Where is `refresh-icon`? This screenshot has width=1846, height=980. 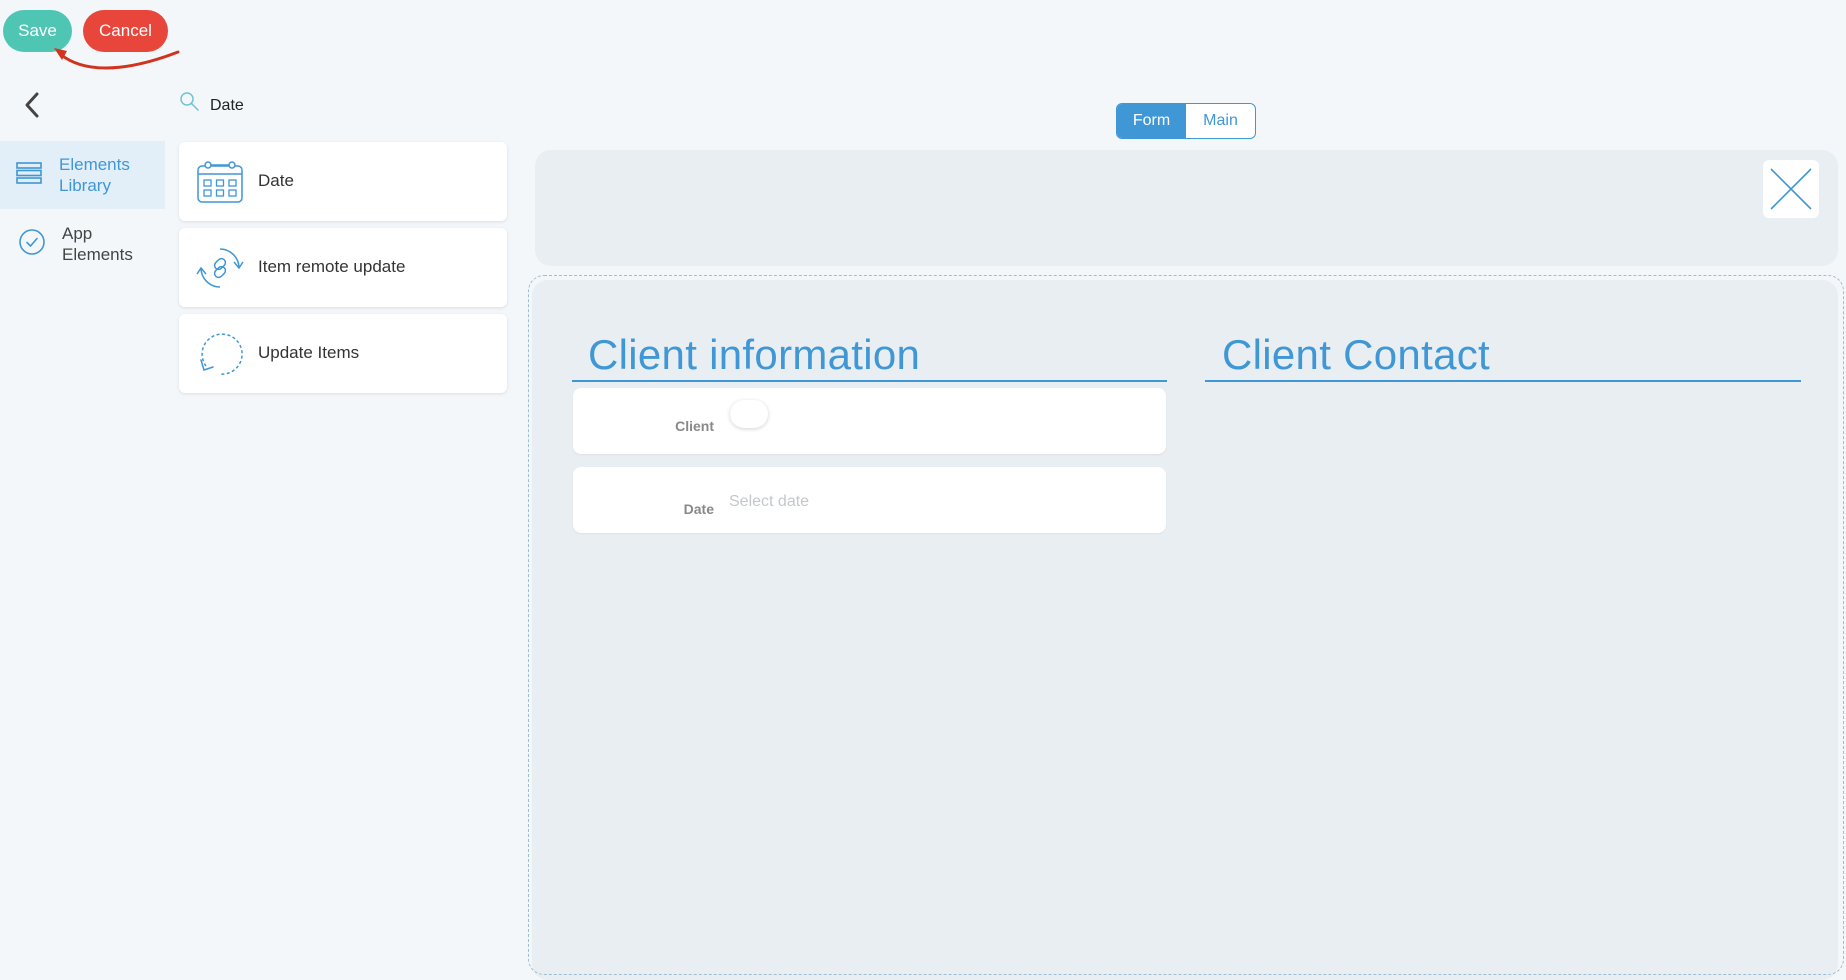 refresh-icon is located at coordinates (220, 354).